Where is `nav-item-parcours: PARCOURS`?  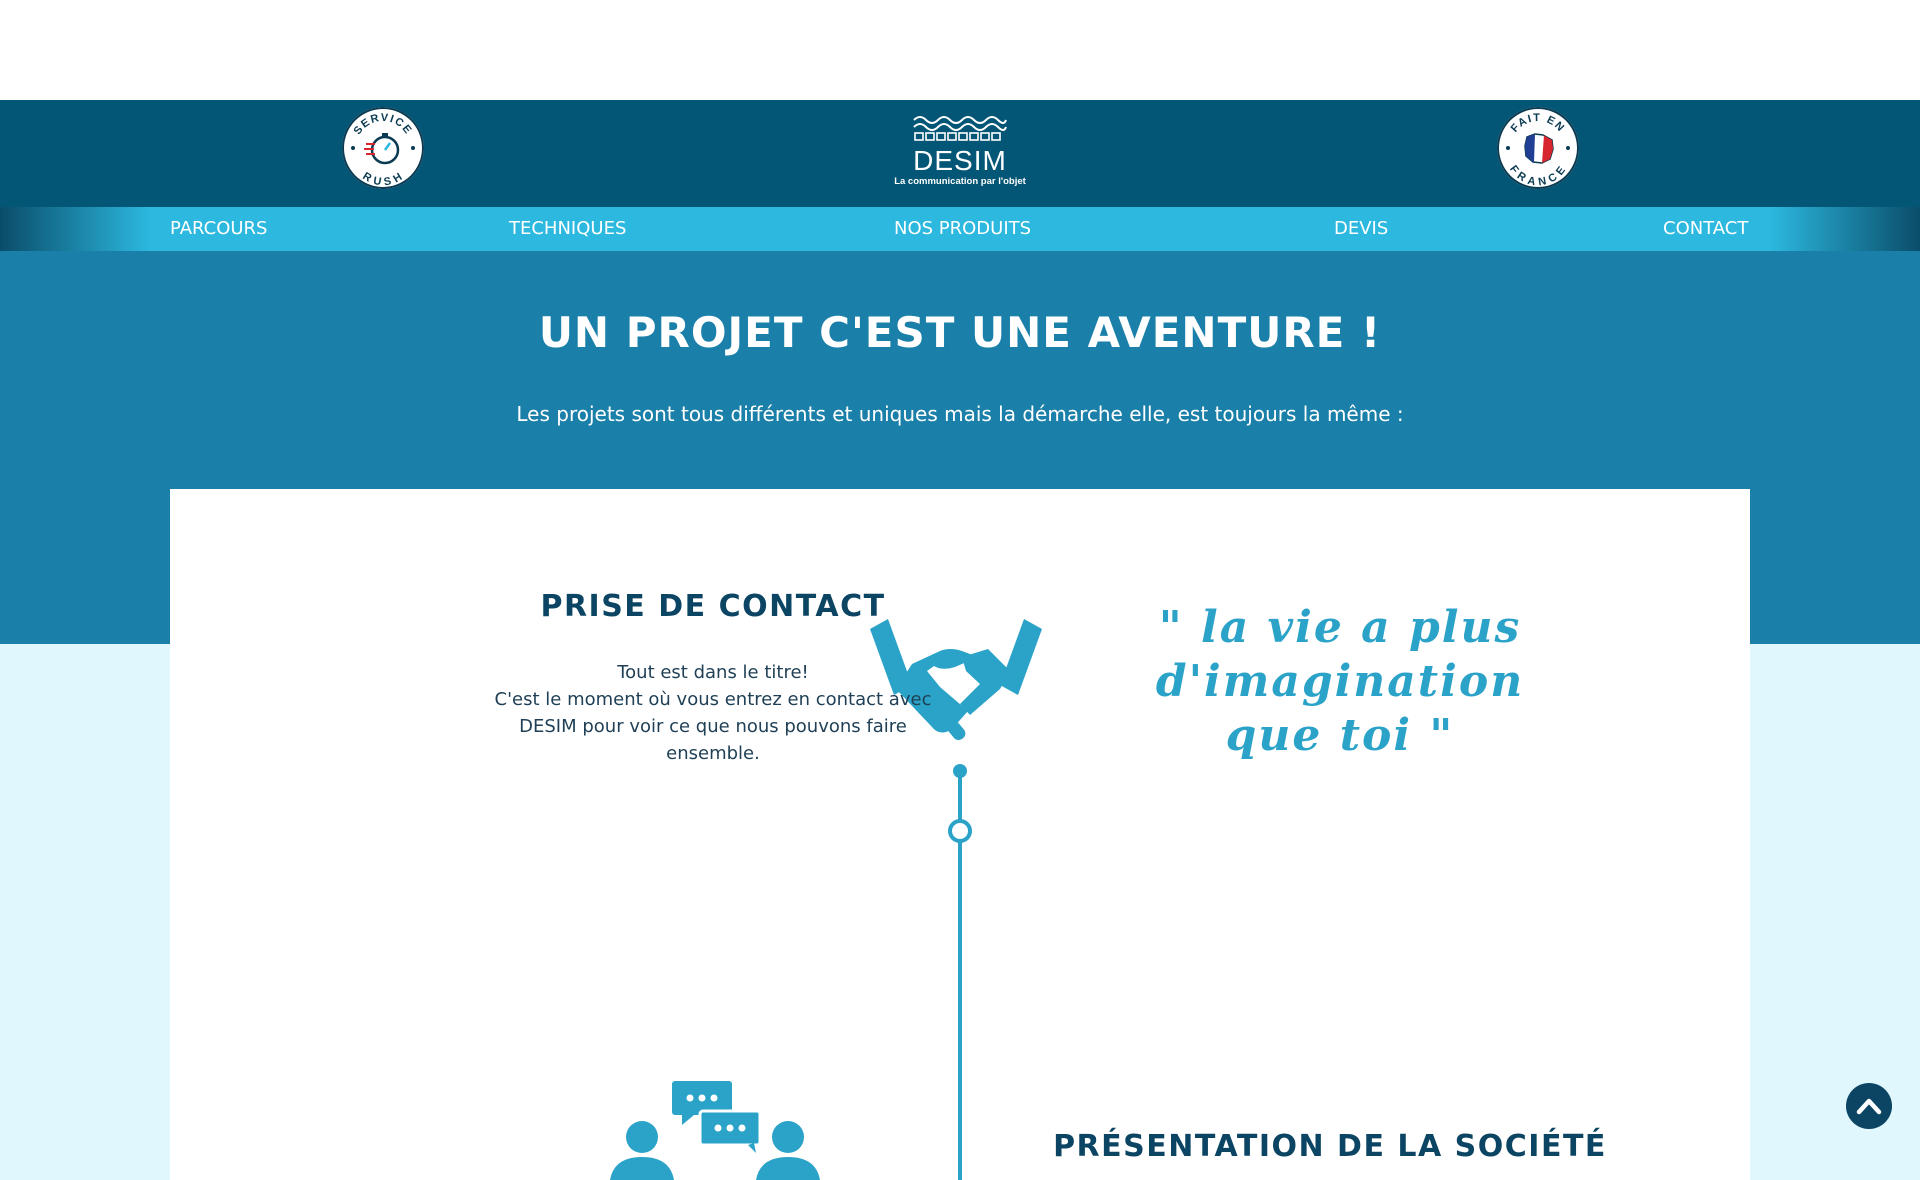
nav-item-parcours: PARCOURS is located at coordinates (218, 229).